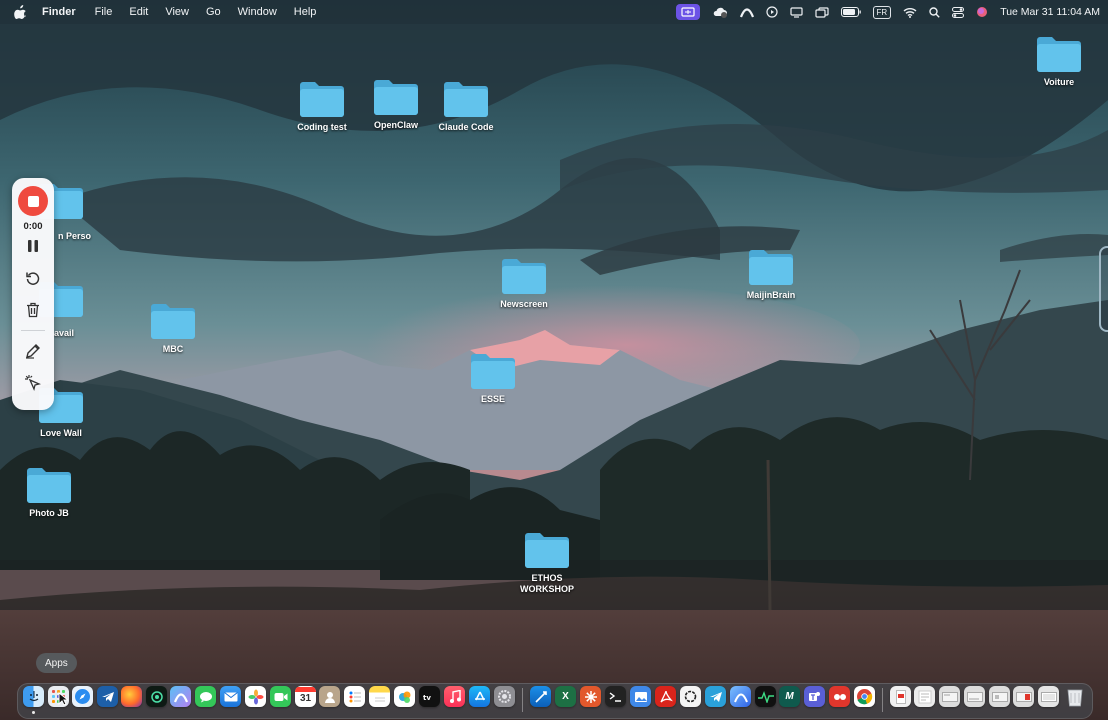  Describe the element at coordinates (33, 351) in the screenshot. I see `annotate-button` at that location.